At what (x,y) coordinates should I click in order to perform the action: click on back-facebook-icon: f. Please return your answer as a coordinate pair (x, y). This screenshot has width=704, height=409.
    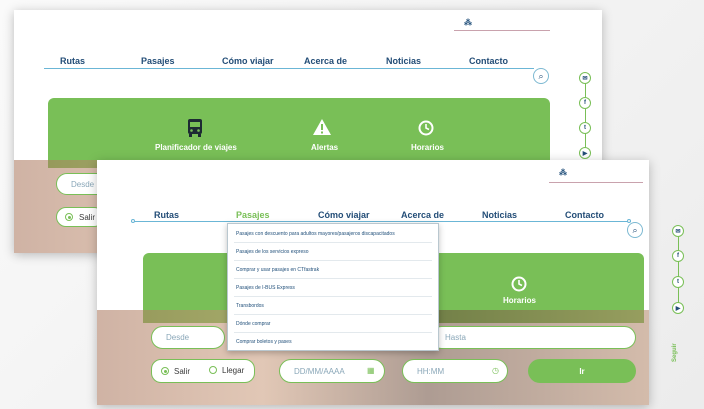
    Looking at the image, I should click on (585, 103).